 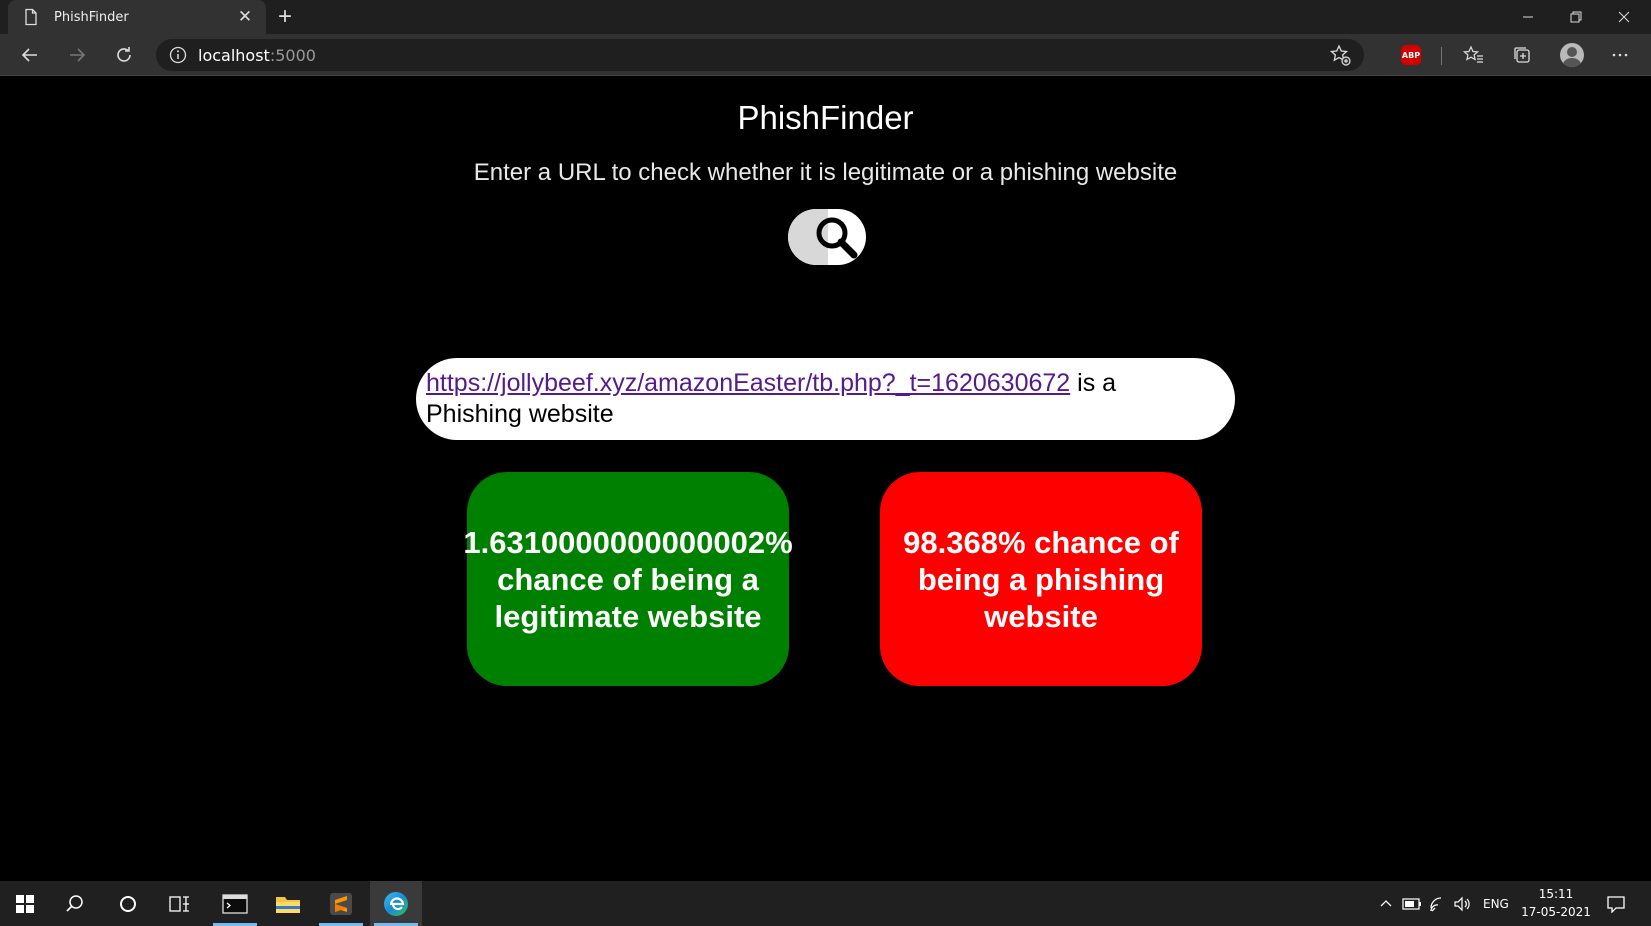 I want to click on minimize-icon, so click(x=1528, y=17).